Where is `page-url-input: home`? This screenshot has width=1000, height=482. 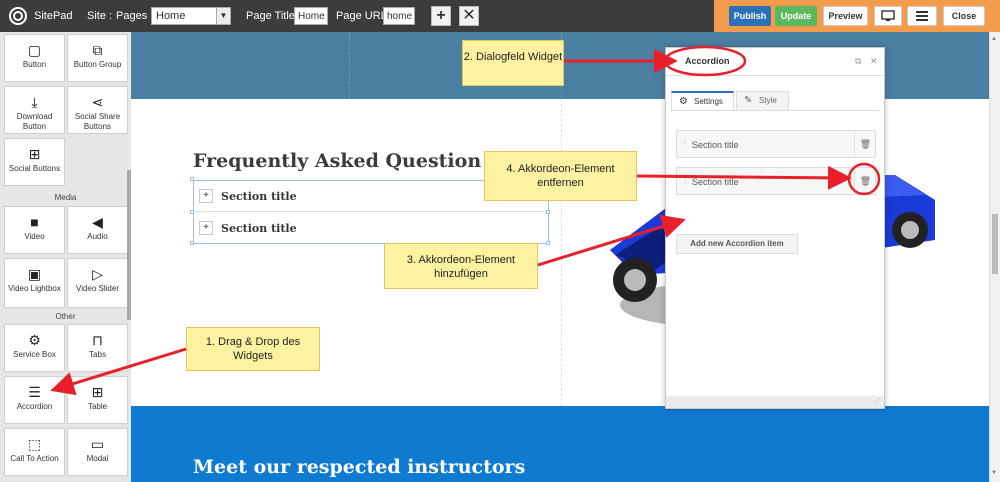 page-url-input: home is located at coordinates (399, 16).